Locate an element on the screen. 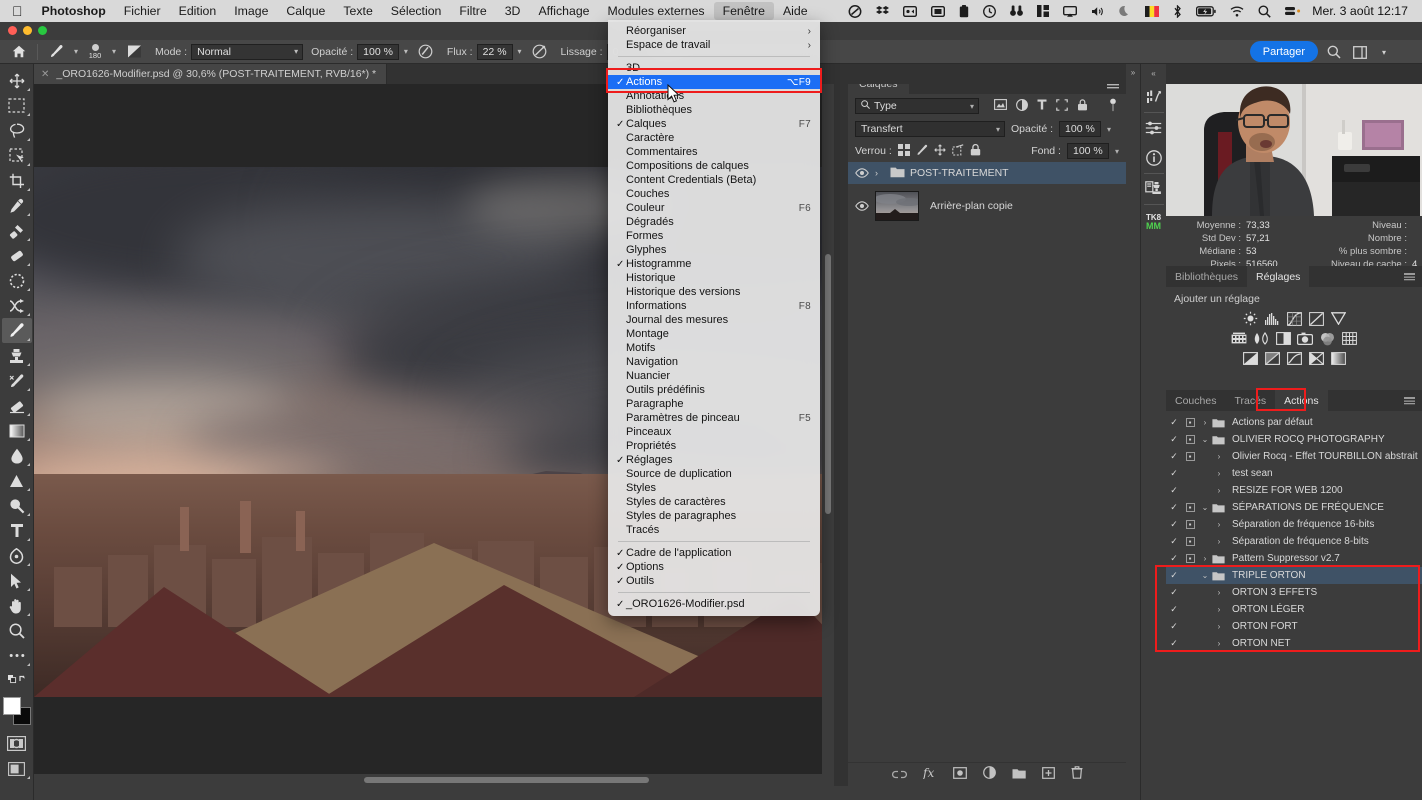 This screenshot has height=800, width=1422. creative-cloud-icon is located at coordinates (855, 11).